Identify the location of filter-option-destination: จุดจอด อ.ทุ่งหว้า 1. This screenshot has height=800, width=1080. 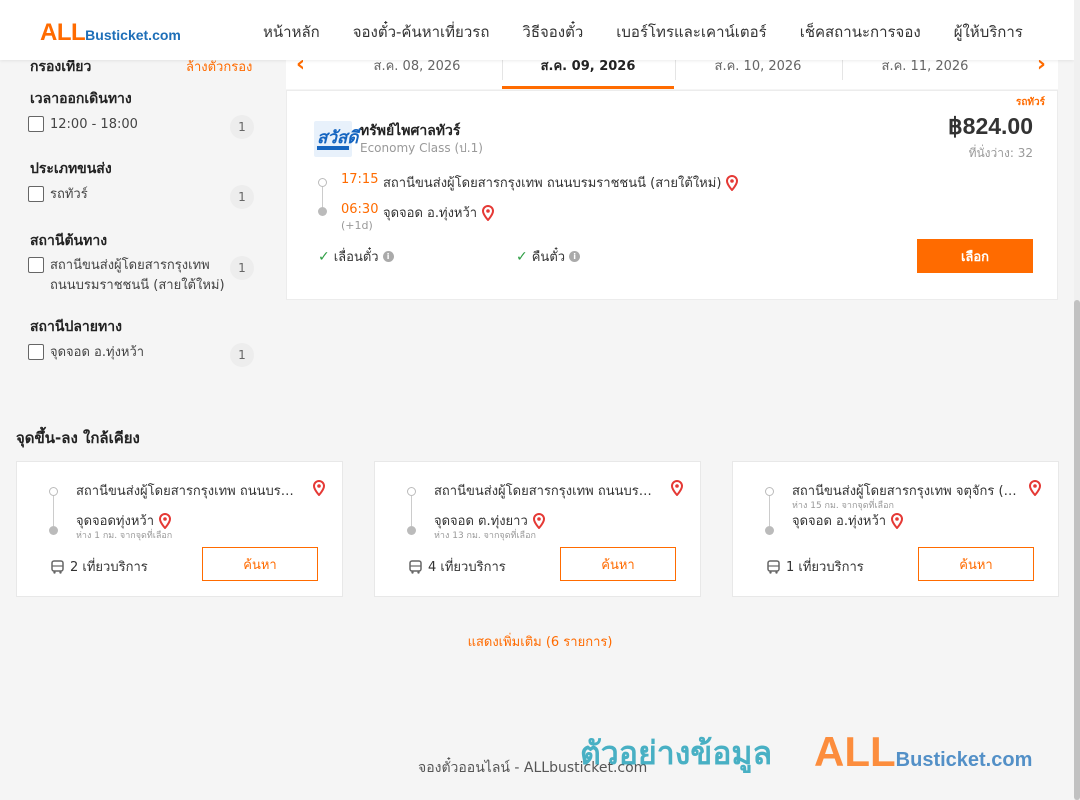
(141, 355).